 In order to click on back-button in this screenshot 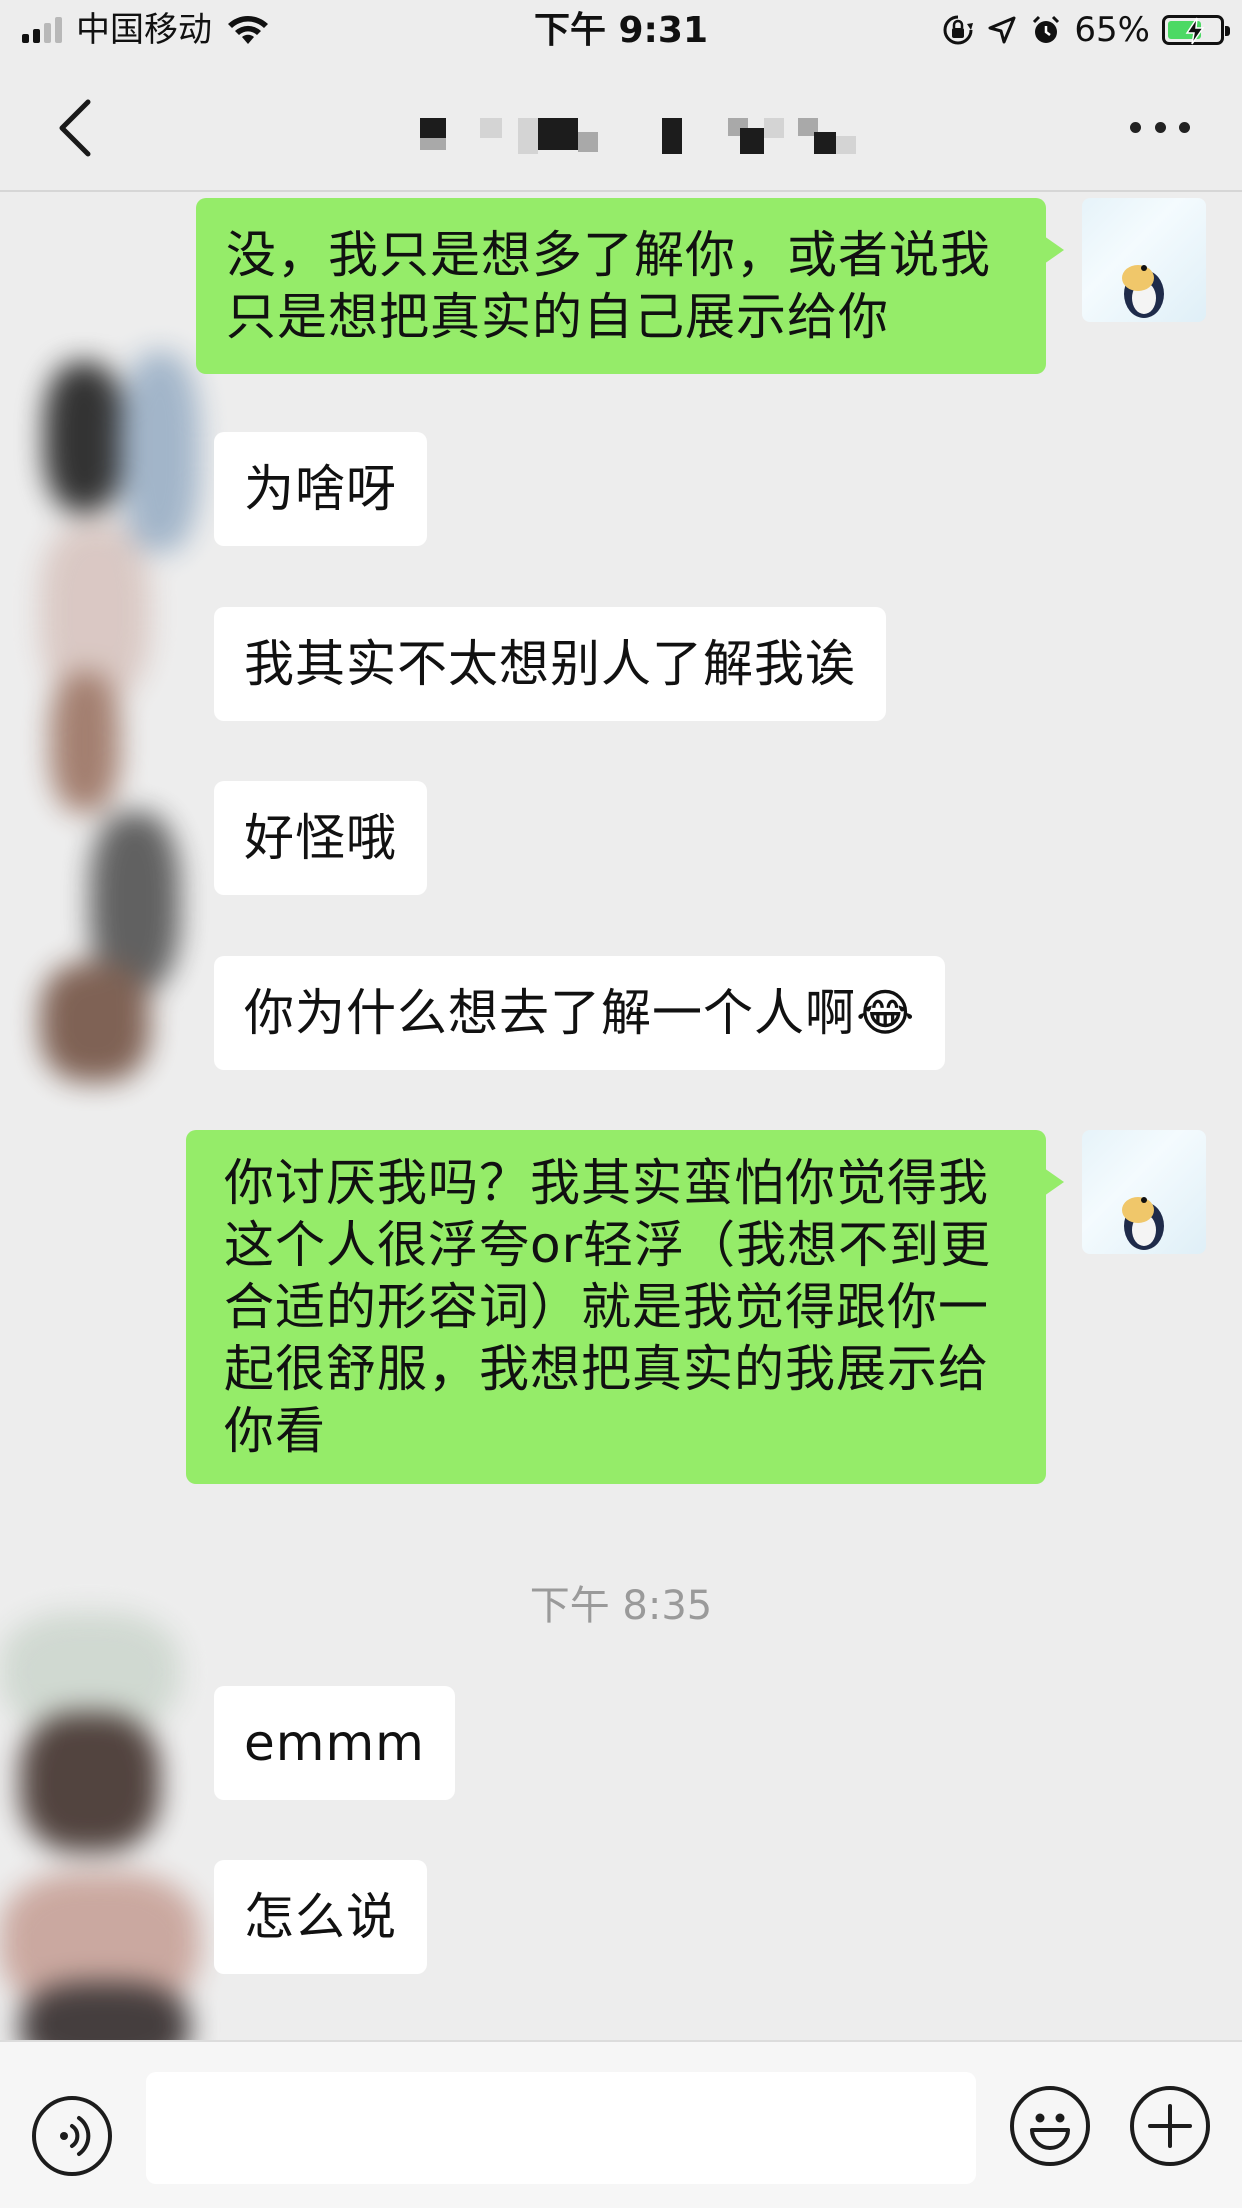, I will do `click(76, 128)`.